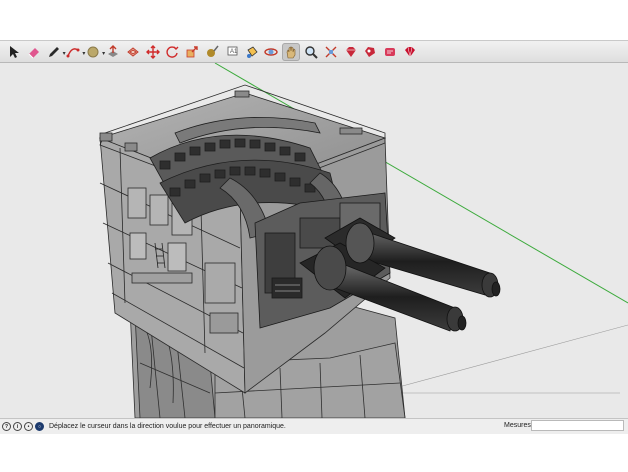 Image resolution: width=628 pixels, height=472 pixels. I want to click on 3d-warehouse-icon, so click(350, 51).